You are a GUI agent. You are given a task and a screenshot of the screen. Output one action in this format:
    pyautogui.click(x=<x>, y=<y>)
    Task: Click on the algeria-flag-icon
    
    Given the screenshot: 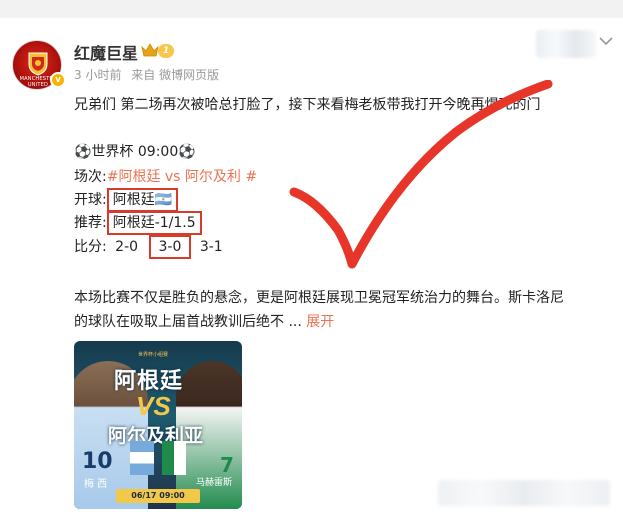 What is the action you would take?
    pyautogui.click(x=174, y=458)
    